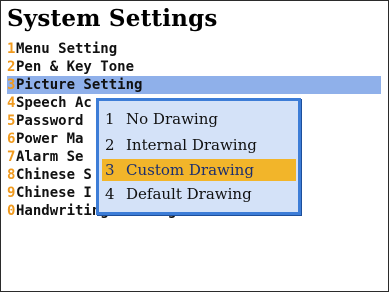 Image resolution: width=389 pixels, height=292 pixels. What do you see at coordinates (11, 193) in the screenshot?
I see `item-number: 9` at bounding box center [11, 193].